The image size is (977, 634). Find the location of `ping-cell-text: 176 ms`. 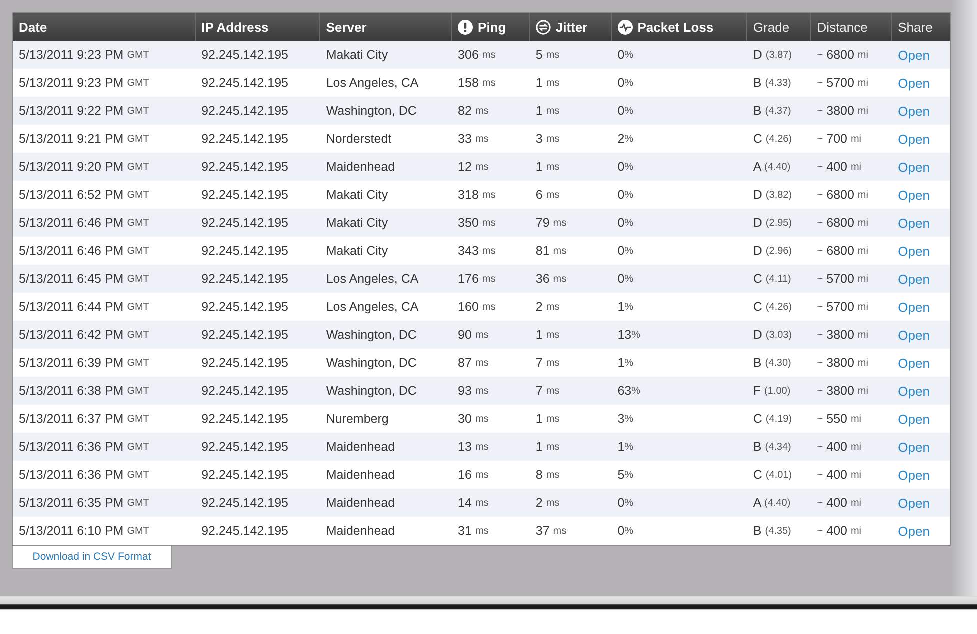

ping-cell-text: 176 ms is located at coordinates (477, 279).